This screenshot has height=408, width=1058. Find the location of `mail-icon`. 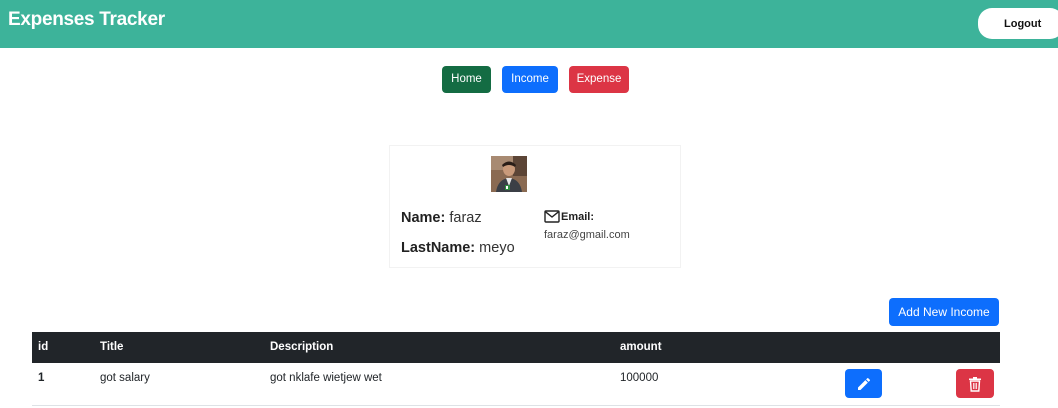

mail-icon is located at coordinates (552, 216).